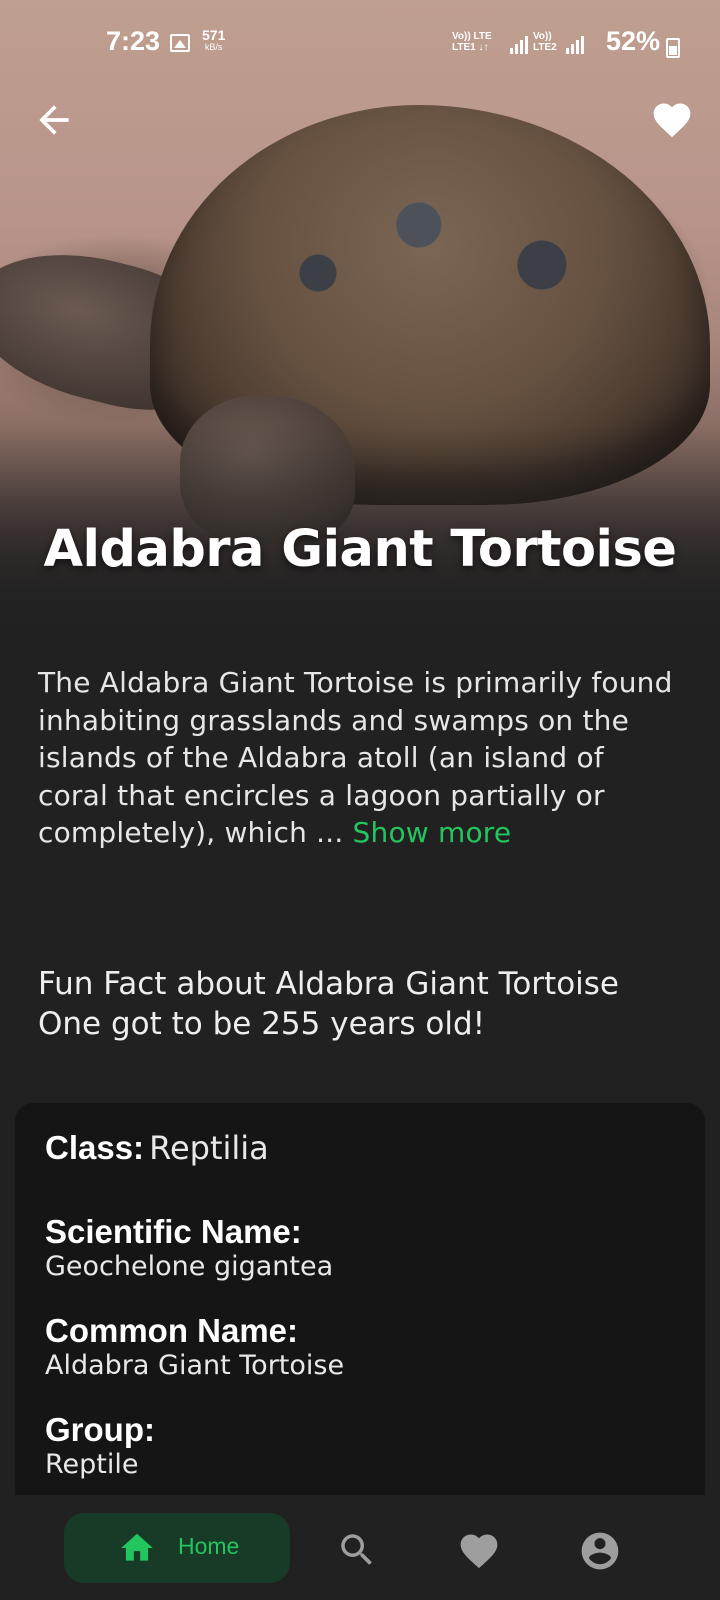 This screenshot has width=720, height=1600. Describe the element at coordinates (360, 1445) in the screenshot. I see `info-group: Group: Reptile` at that location.